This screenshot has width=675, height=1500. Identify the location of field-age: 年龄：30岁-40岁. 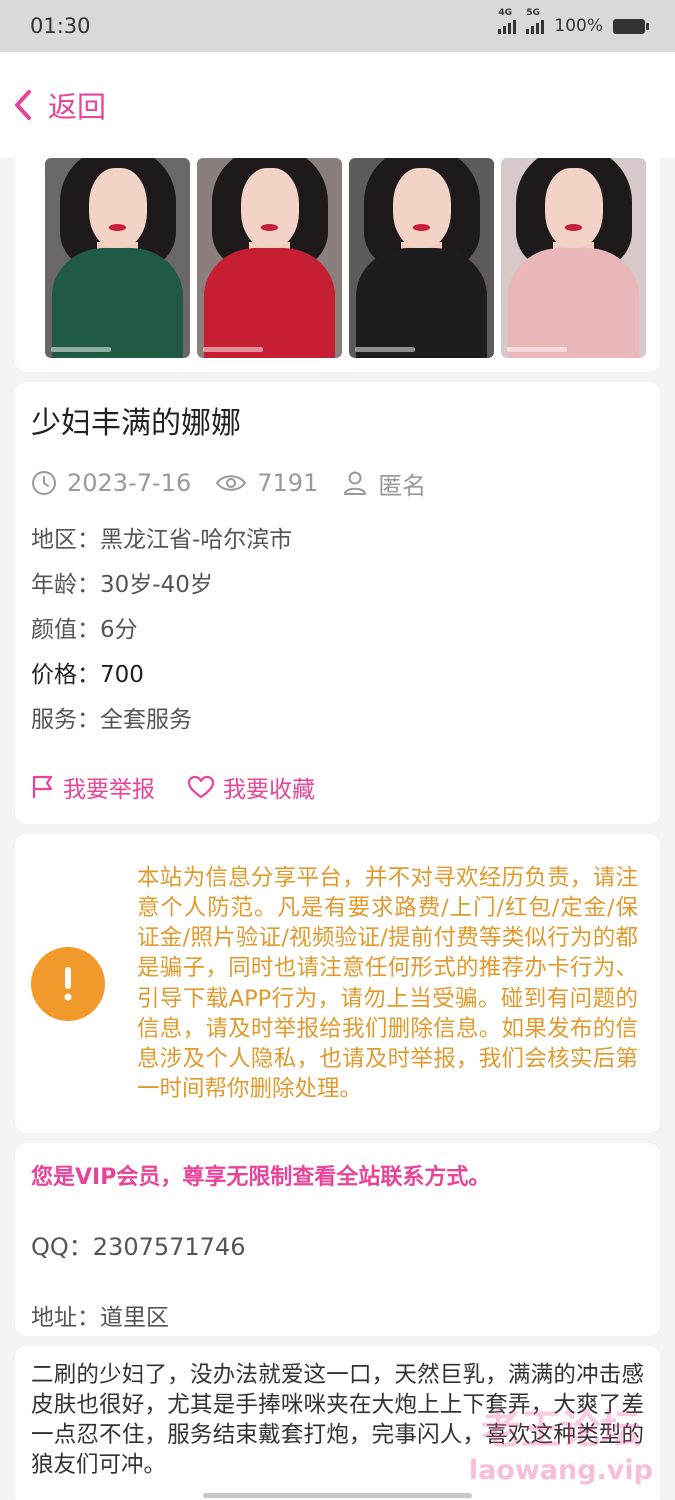
(122, 585).